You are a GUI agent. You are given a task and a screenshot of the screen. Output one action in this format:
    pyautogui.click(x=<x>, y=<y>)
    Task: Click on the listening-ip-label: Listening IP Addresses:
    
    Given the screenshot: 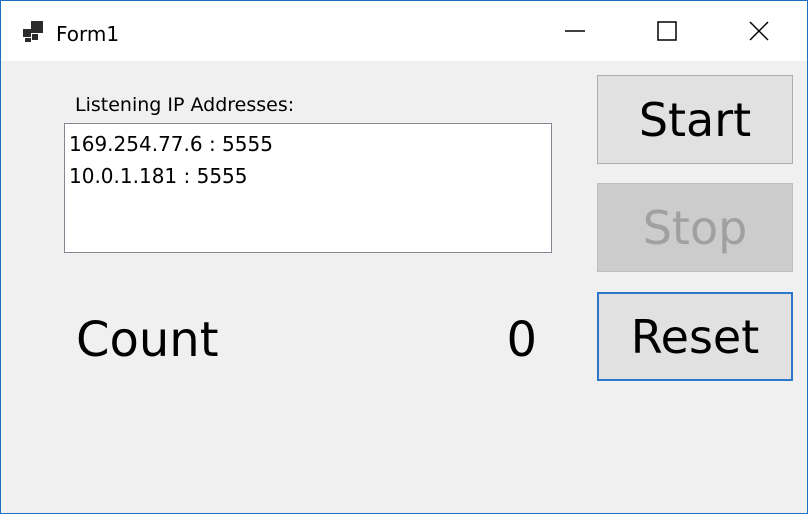 What is the action you would take?
    pyautogui.click(x=185, y=105)
    